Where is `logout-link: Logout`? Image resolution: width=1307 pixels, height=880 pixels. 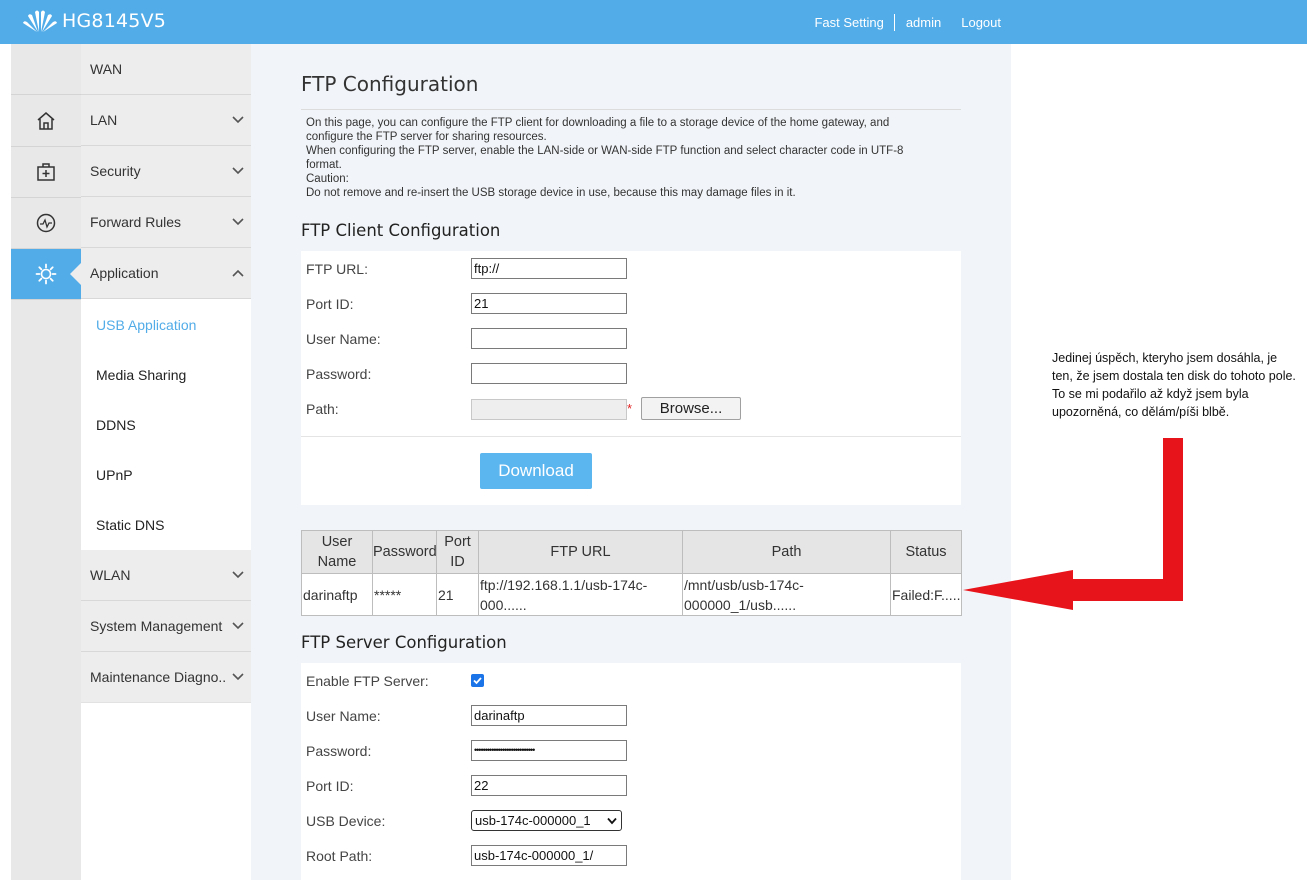
logout-link: Logout is located at coordinates (981, 22).